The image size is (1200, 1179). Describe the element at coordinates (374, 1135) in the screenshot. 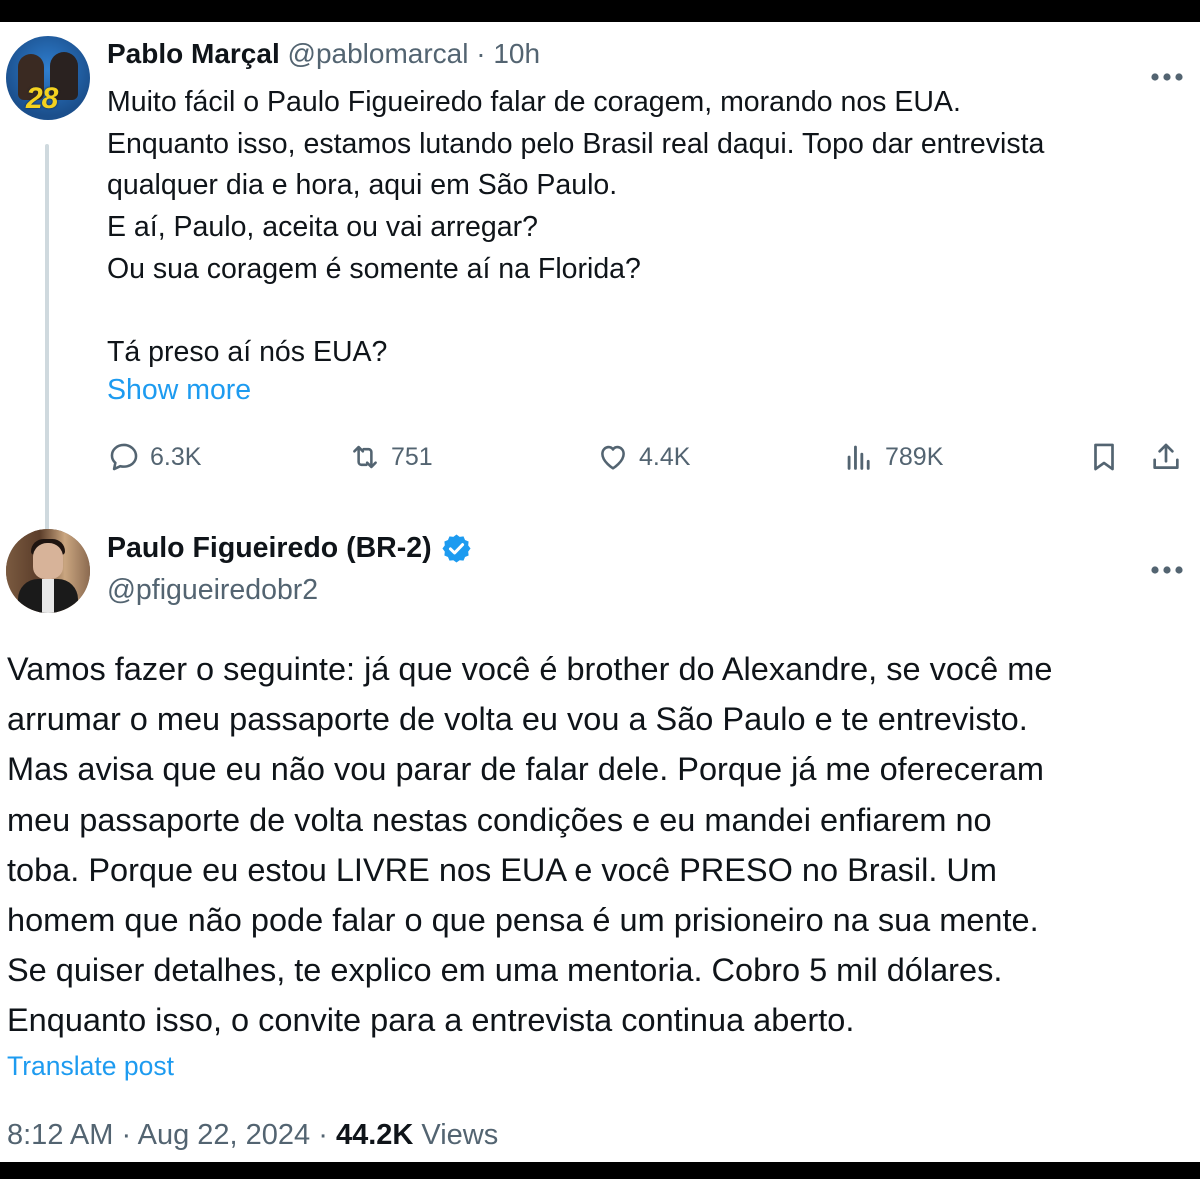

I see `views-total: 44.2K` at that location.